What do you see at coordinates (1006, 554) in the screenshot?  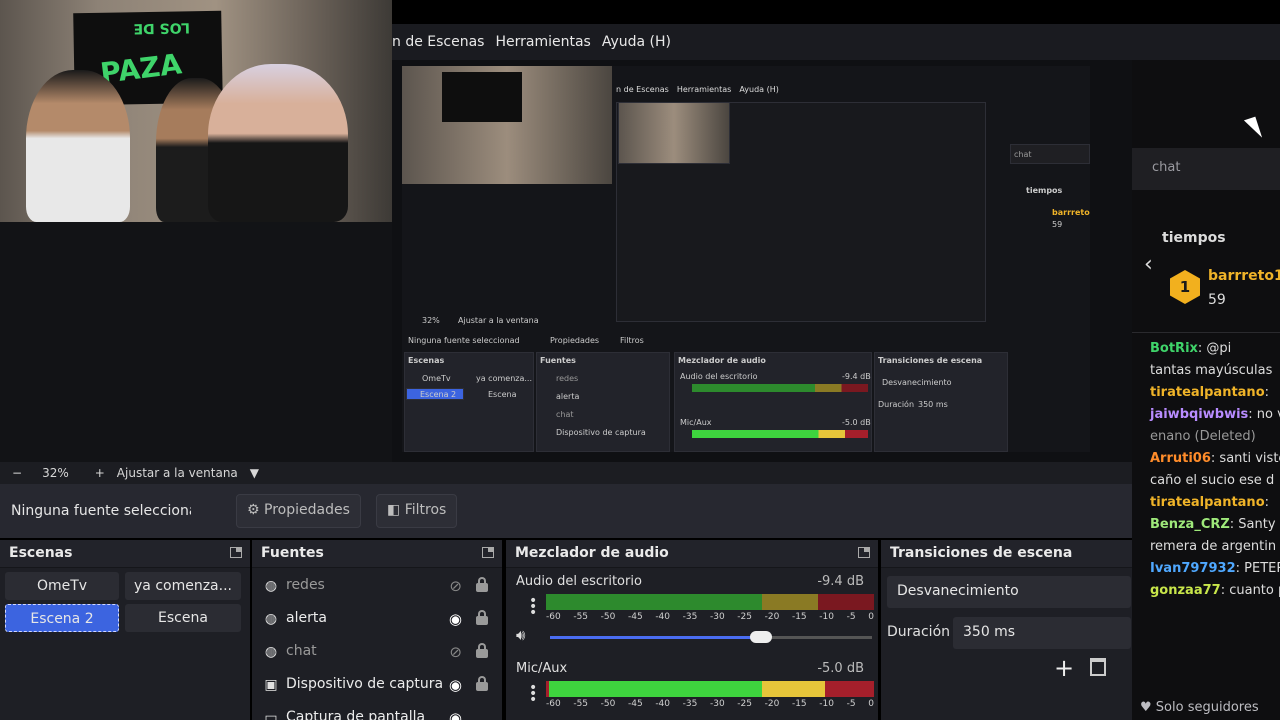 I see `transitions-dock-title: Transiciones de escena` at bounding box center [1006, 554].